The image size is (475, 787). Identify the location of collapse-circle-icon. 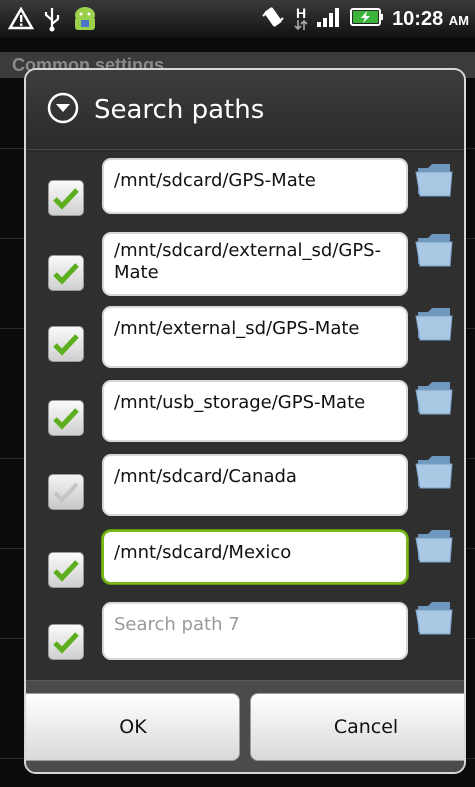
(63, 110).